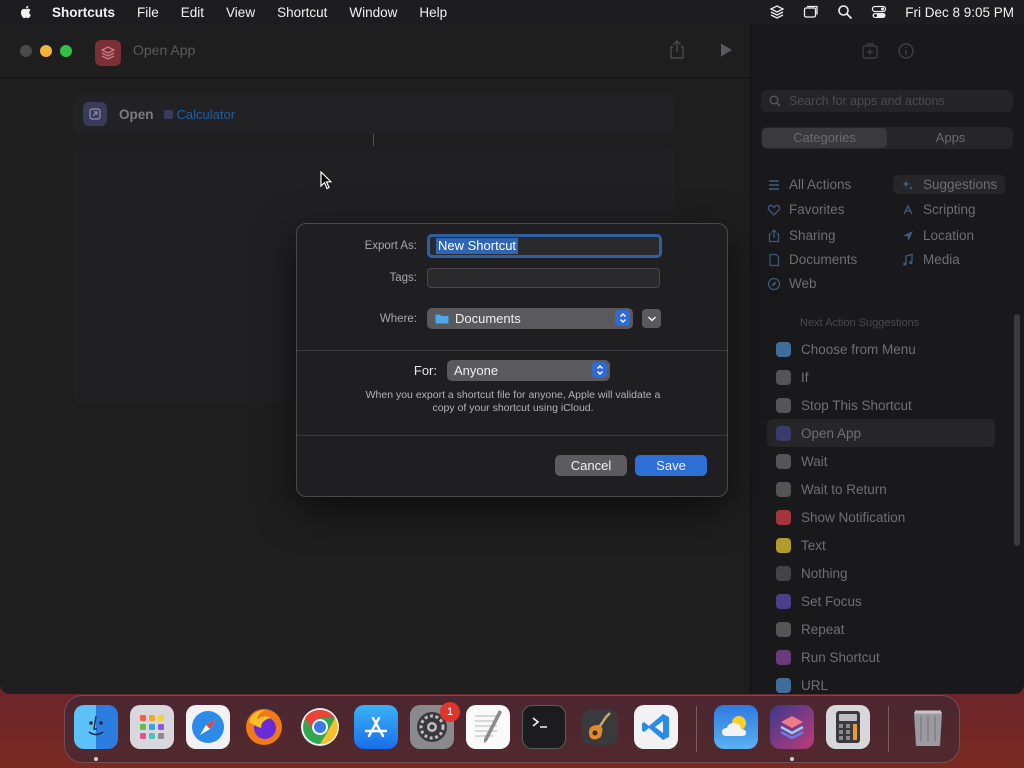 The width and height of the screenshot is (1024, 768). What do you see at coordinates (812, 259) in the screenshot?
I see `category-documents: Documents` at bounding box center [812, 259].